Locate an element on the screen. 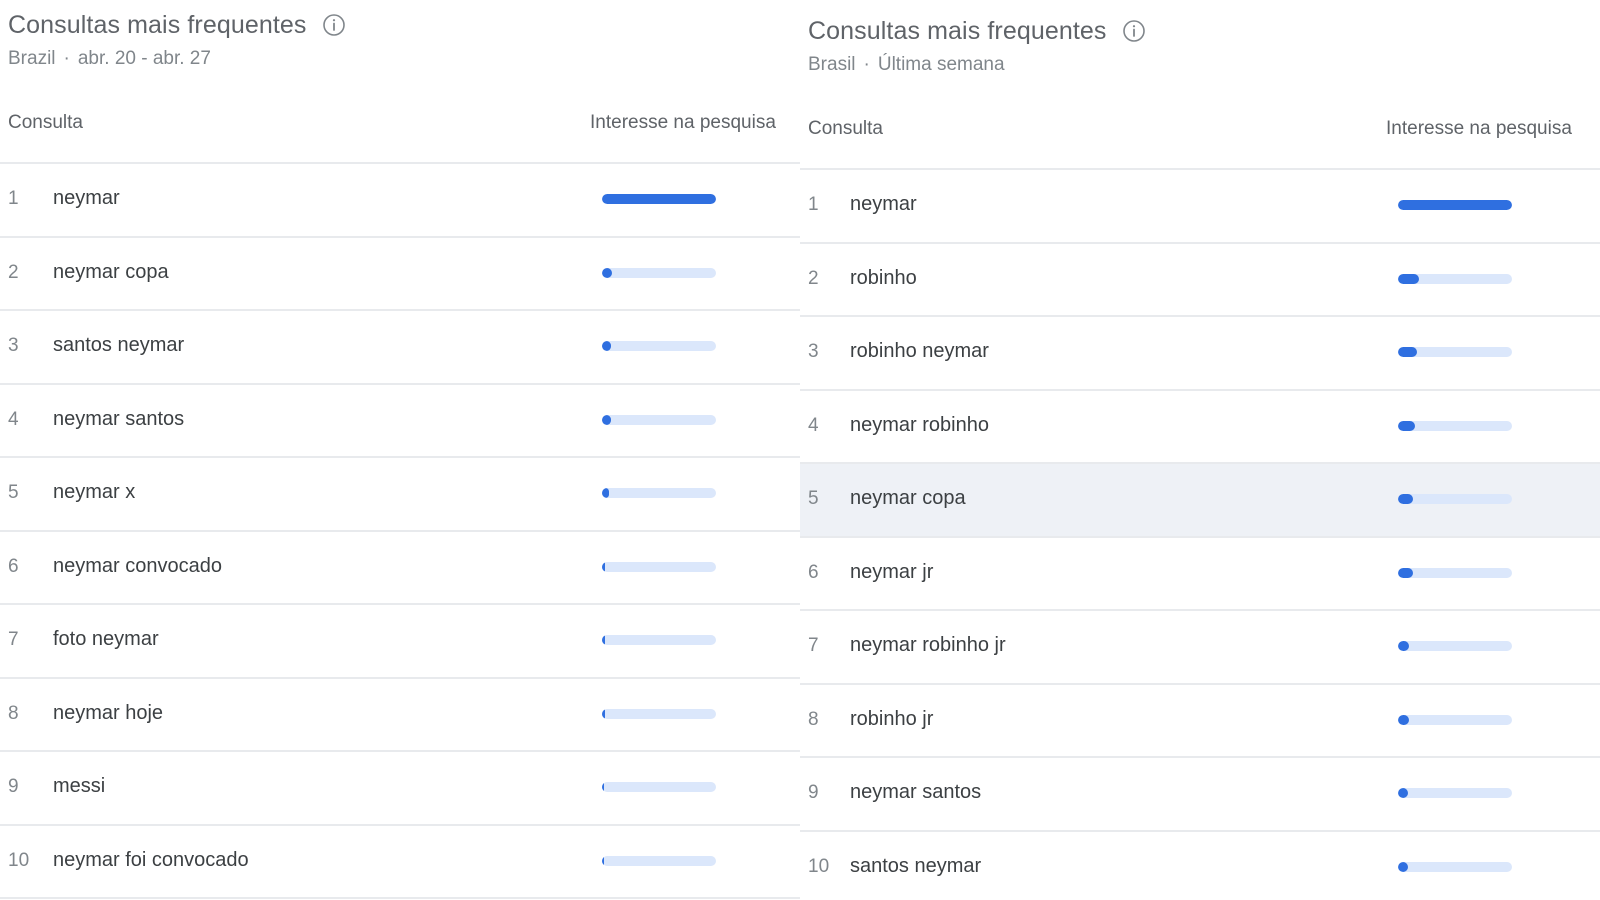  panel-title: Consultas mais frequentes is located at coordinates (957, 30).